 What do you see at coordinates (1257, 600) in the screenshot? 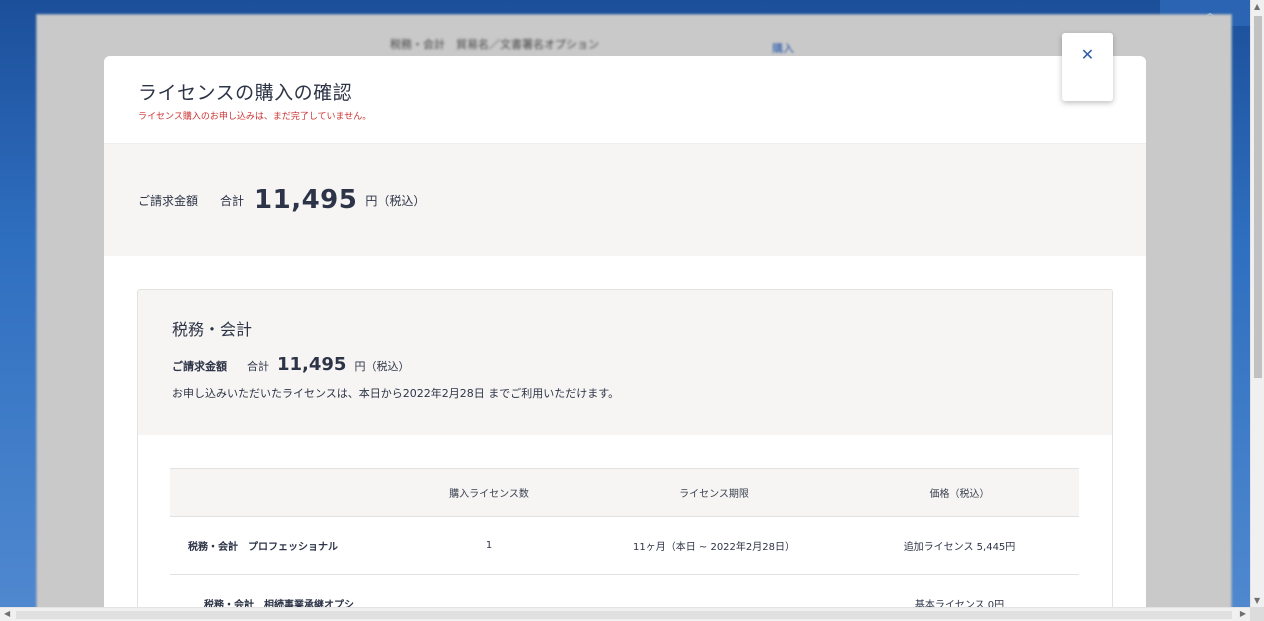
I see `scroll-down-icon: ▼` at bounding box center [1257, 600].